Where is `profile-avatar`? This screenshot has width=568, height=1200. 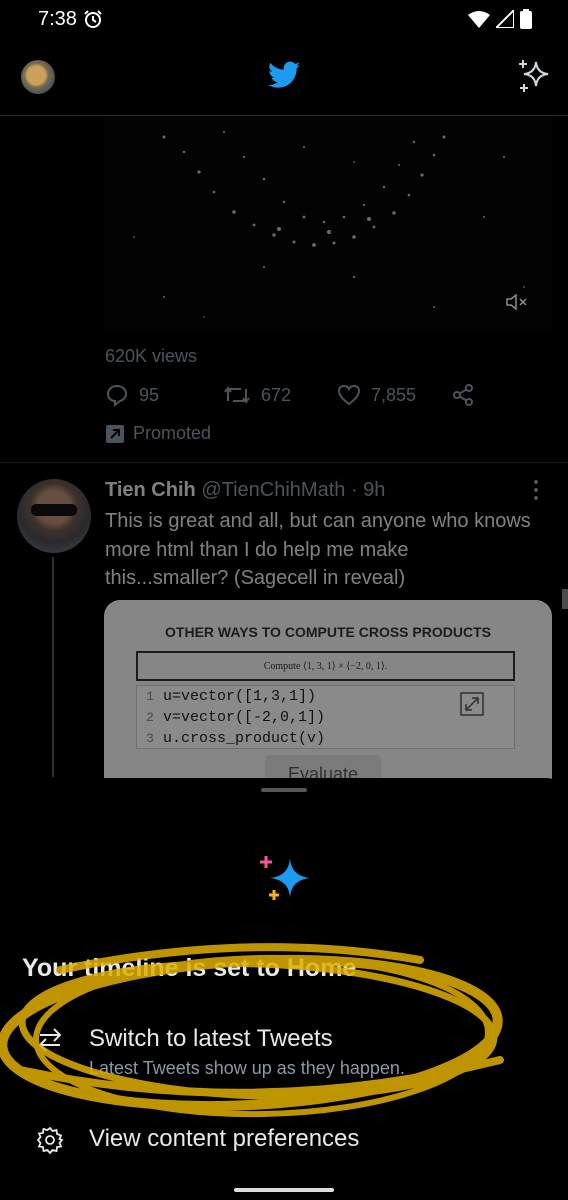 profile-avatar is located at coordinates (38, 77).